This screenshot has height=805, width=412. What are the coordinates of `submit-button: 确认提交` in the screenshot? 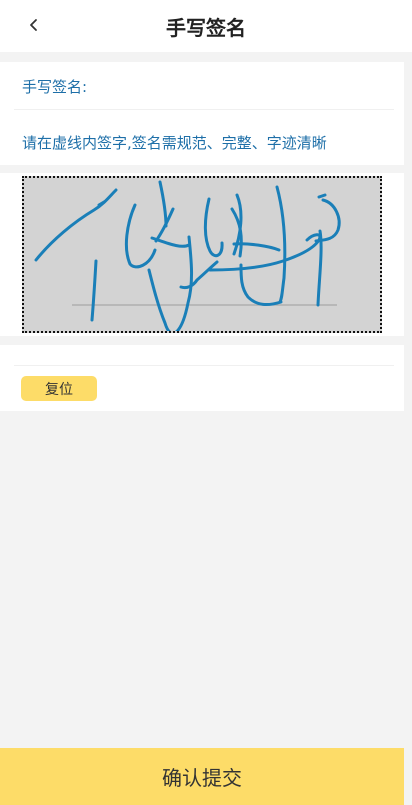 It's located at (202, 776).